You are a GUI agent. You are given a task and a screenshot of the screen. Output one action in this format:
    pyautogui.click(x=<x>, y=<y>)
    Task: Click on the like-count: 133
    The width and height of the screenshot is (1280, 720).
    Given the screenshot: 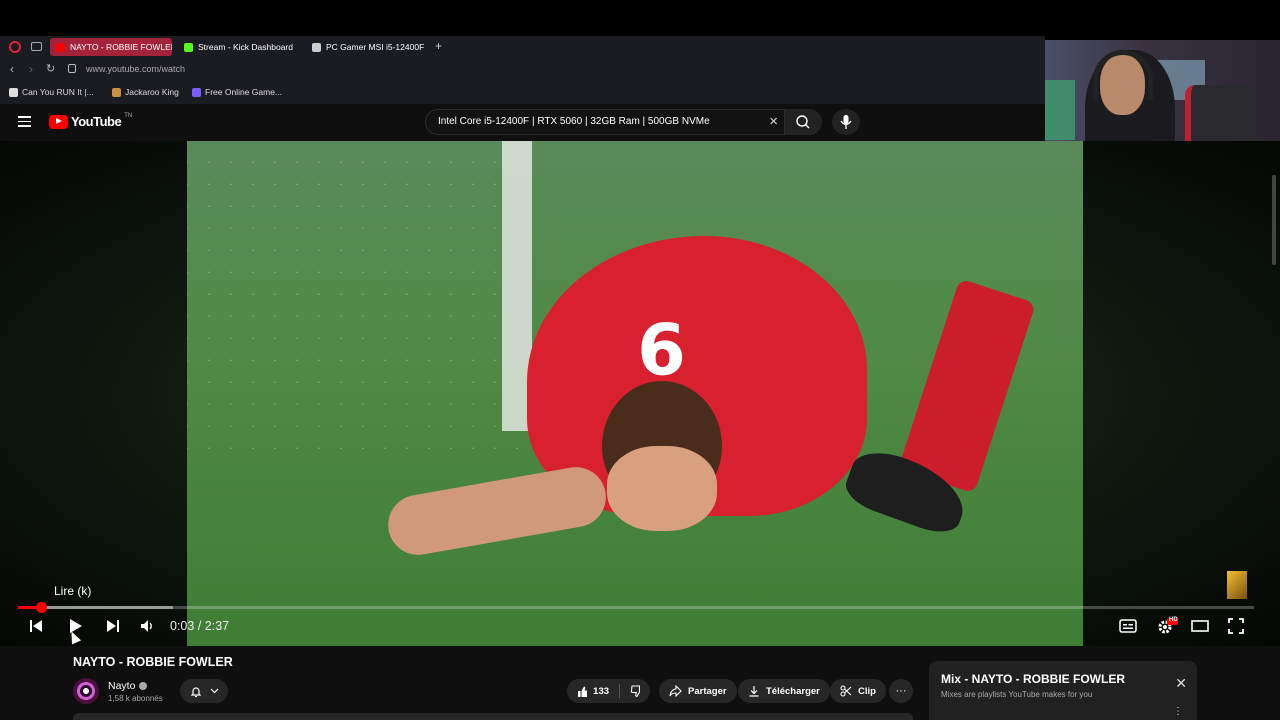 What is the action you would take?
    pyautogui.click(x=601, y=691)
    